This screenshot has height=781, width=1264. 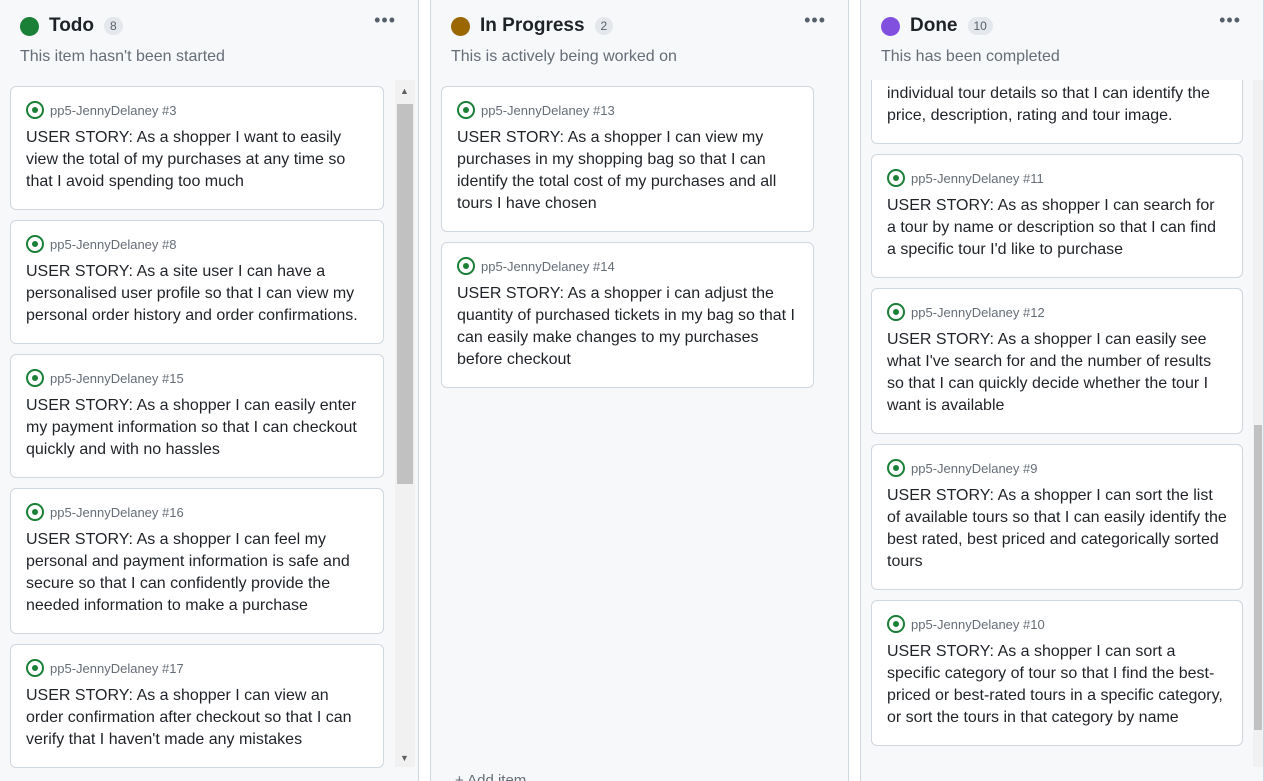 I want to click on column-title: In Progress, so click(x=532, y=25).